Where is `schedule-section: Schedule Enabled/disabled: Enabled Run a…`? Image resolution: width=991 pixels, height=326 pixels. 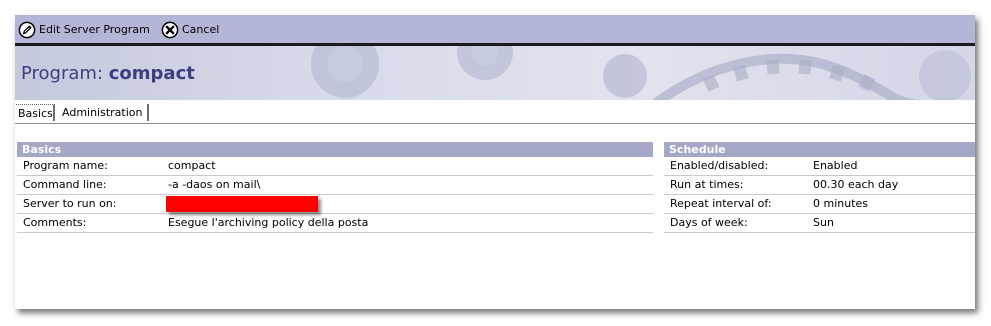 schedule-section: Schedule Enabled/disabled: Enabled Run a… is located at coordinates (819, 187).